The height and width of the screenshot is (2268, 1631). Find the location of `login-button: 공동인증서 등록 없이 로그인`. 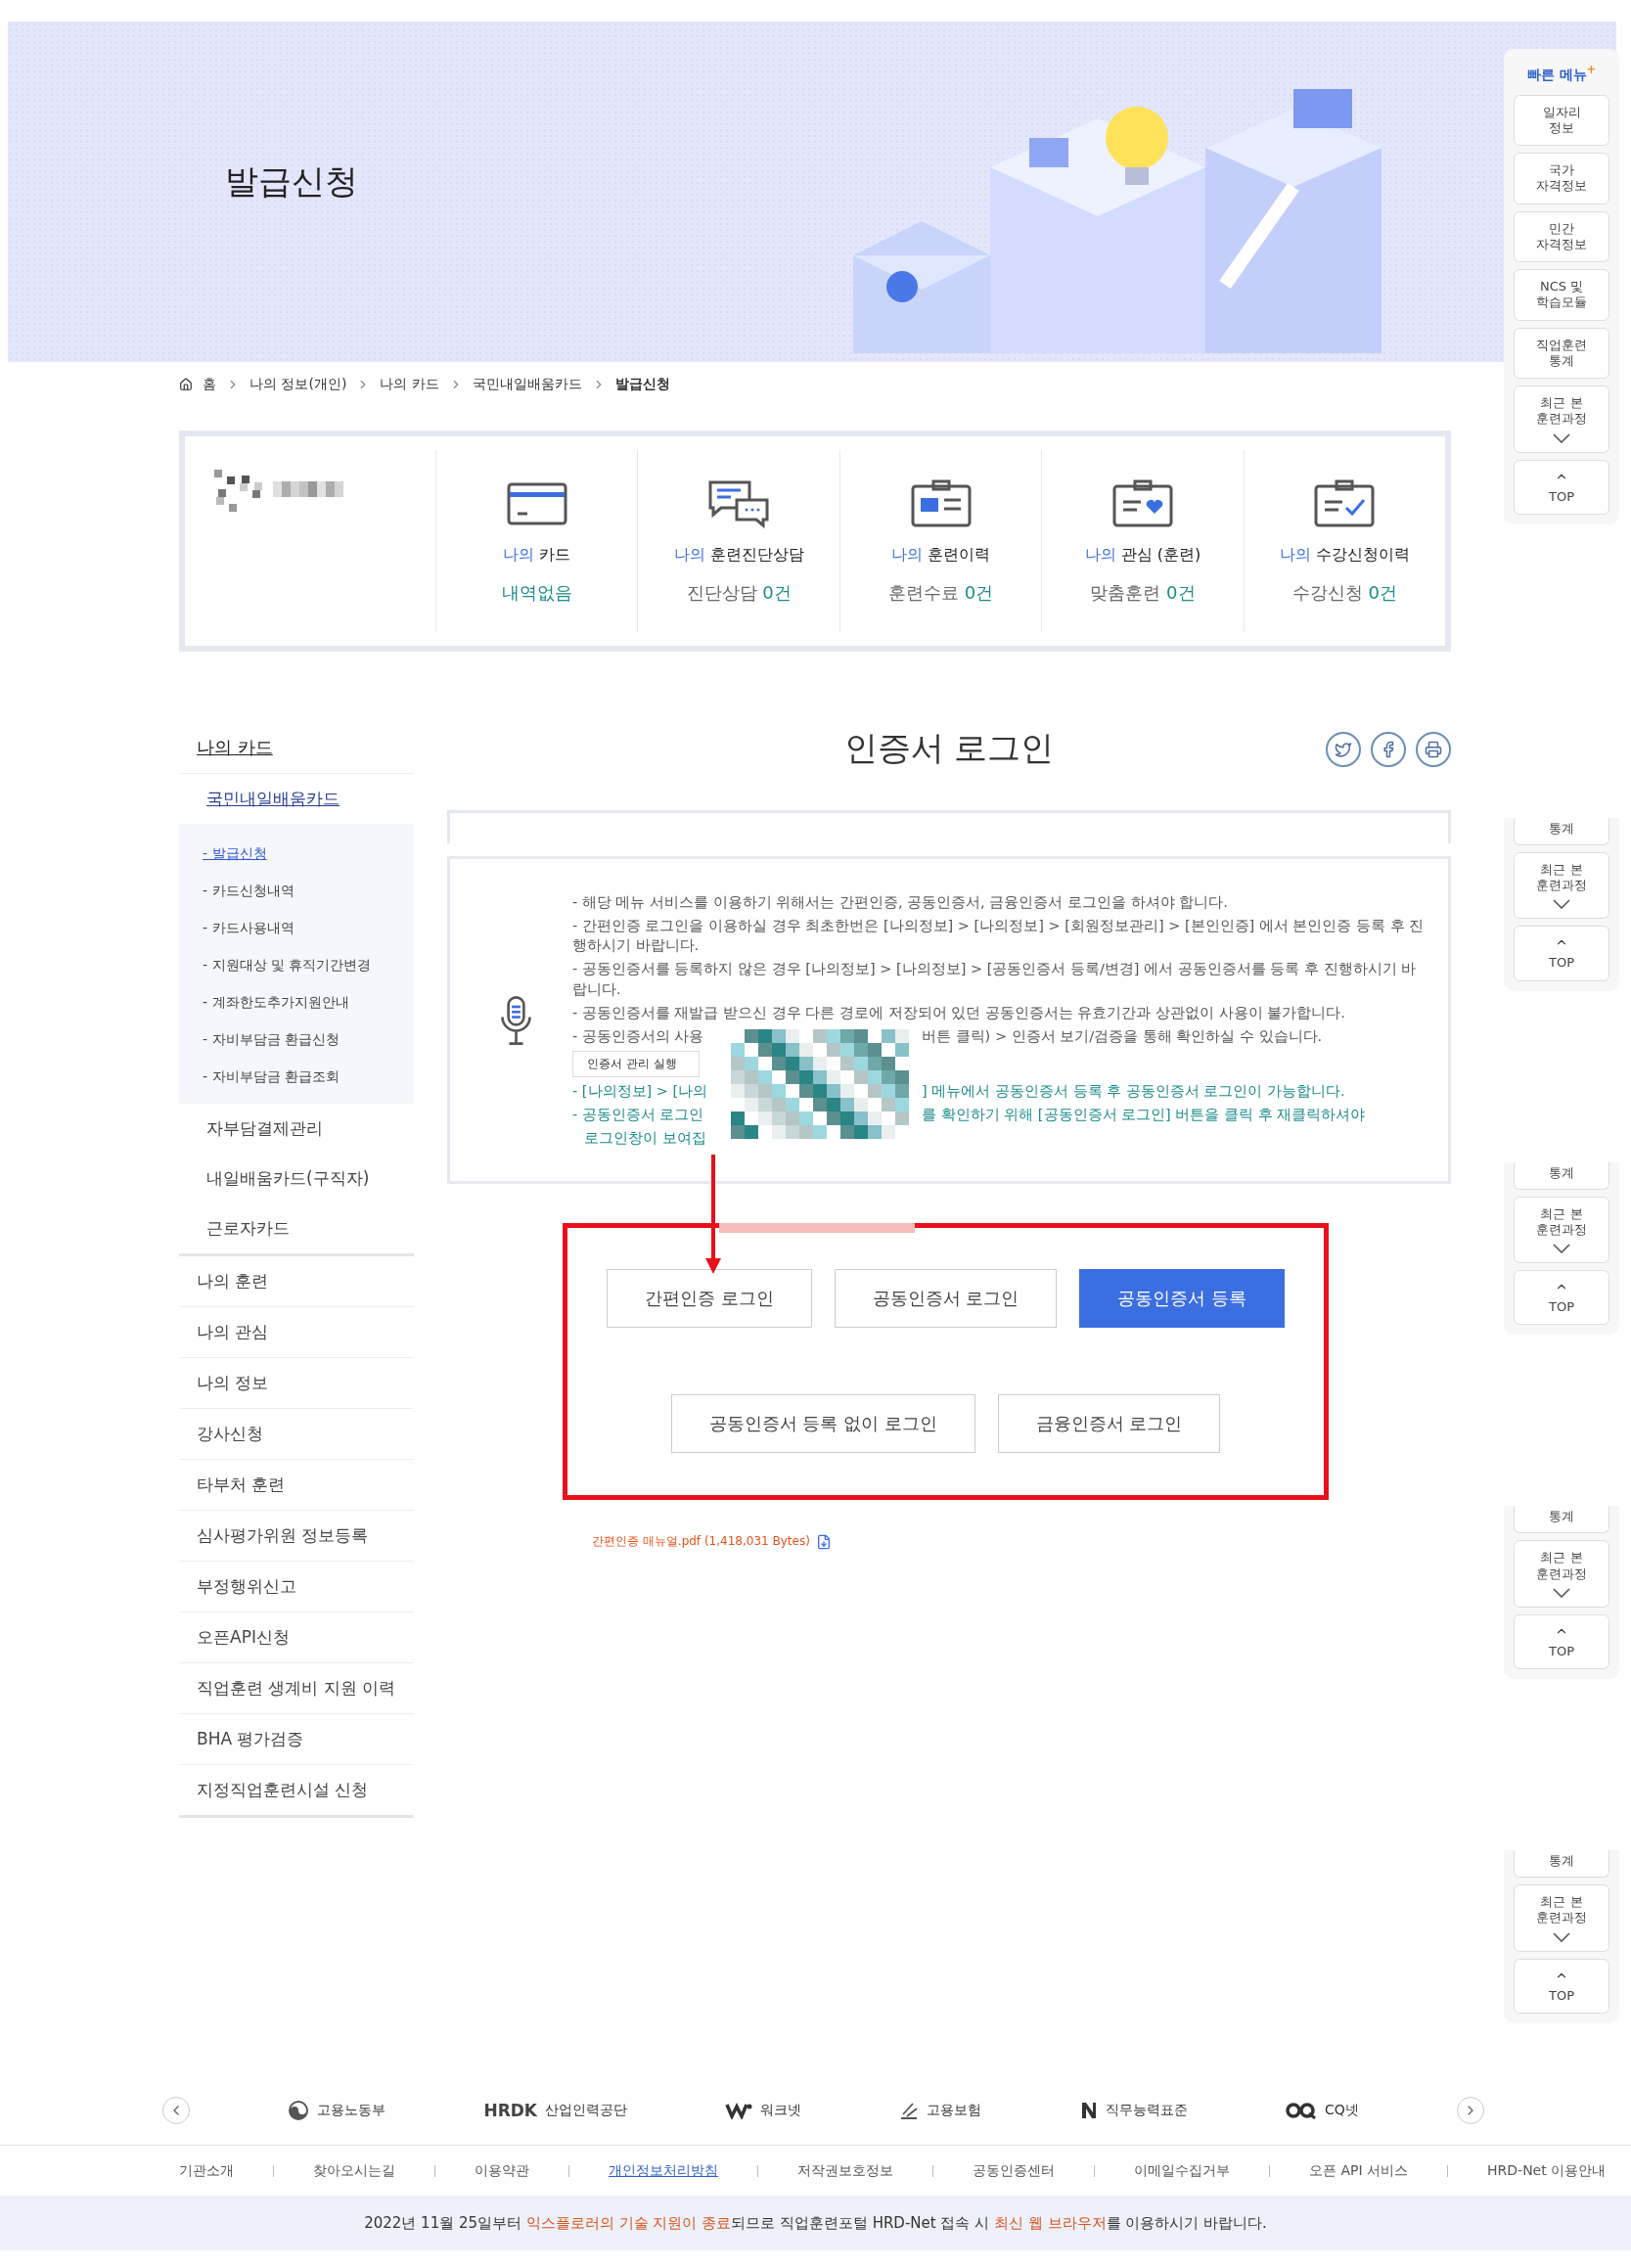

login-button: 공동인증서 등록 없이 로그인 is located at coordinates (822, 1423).